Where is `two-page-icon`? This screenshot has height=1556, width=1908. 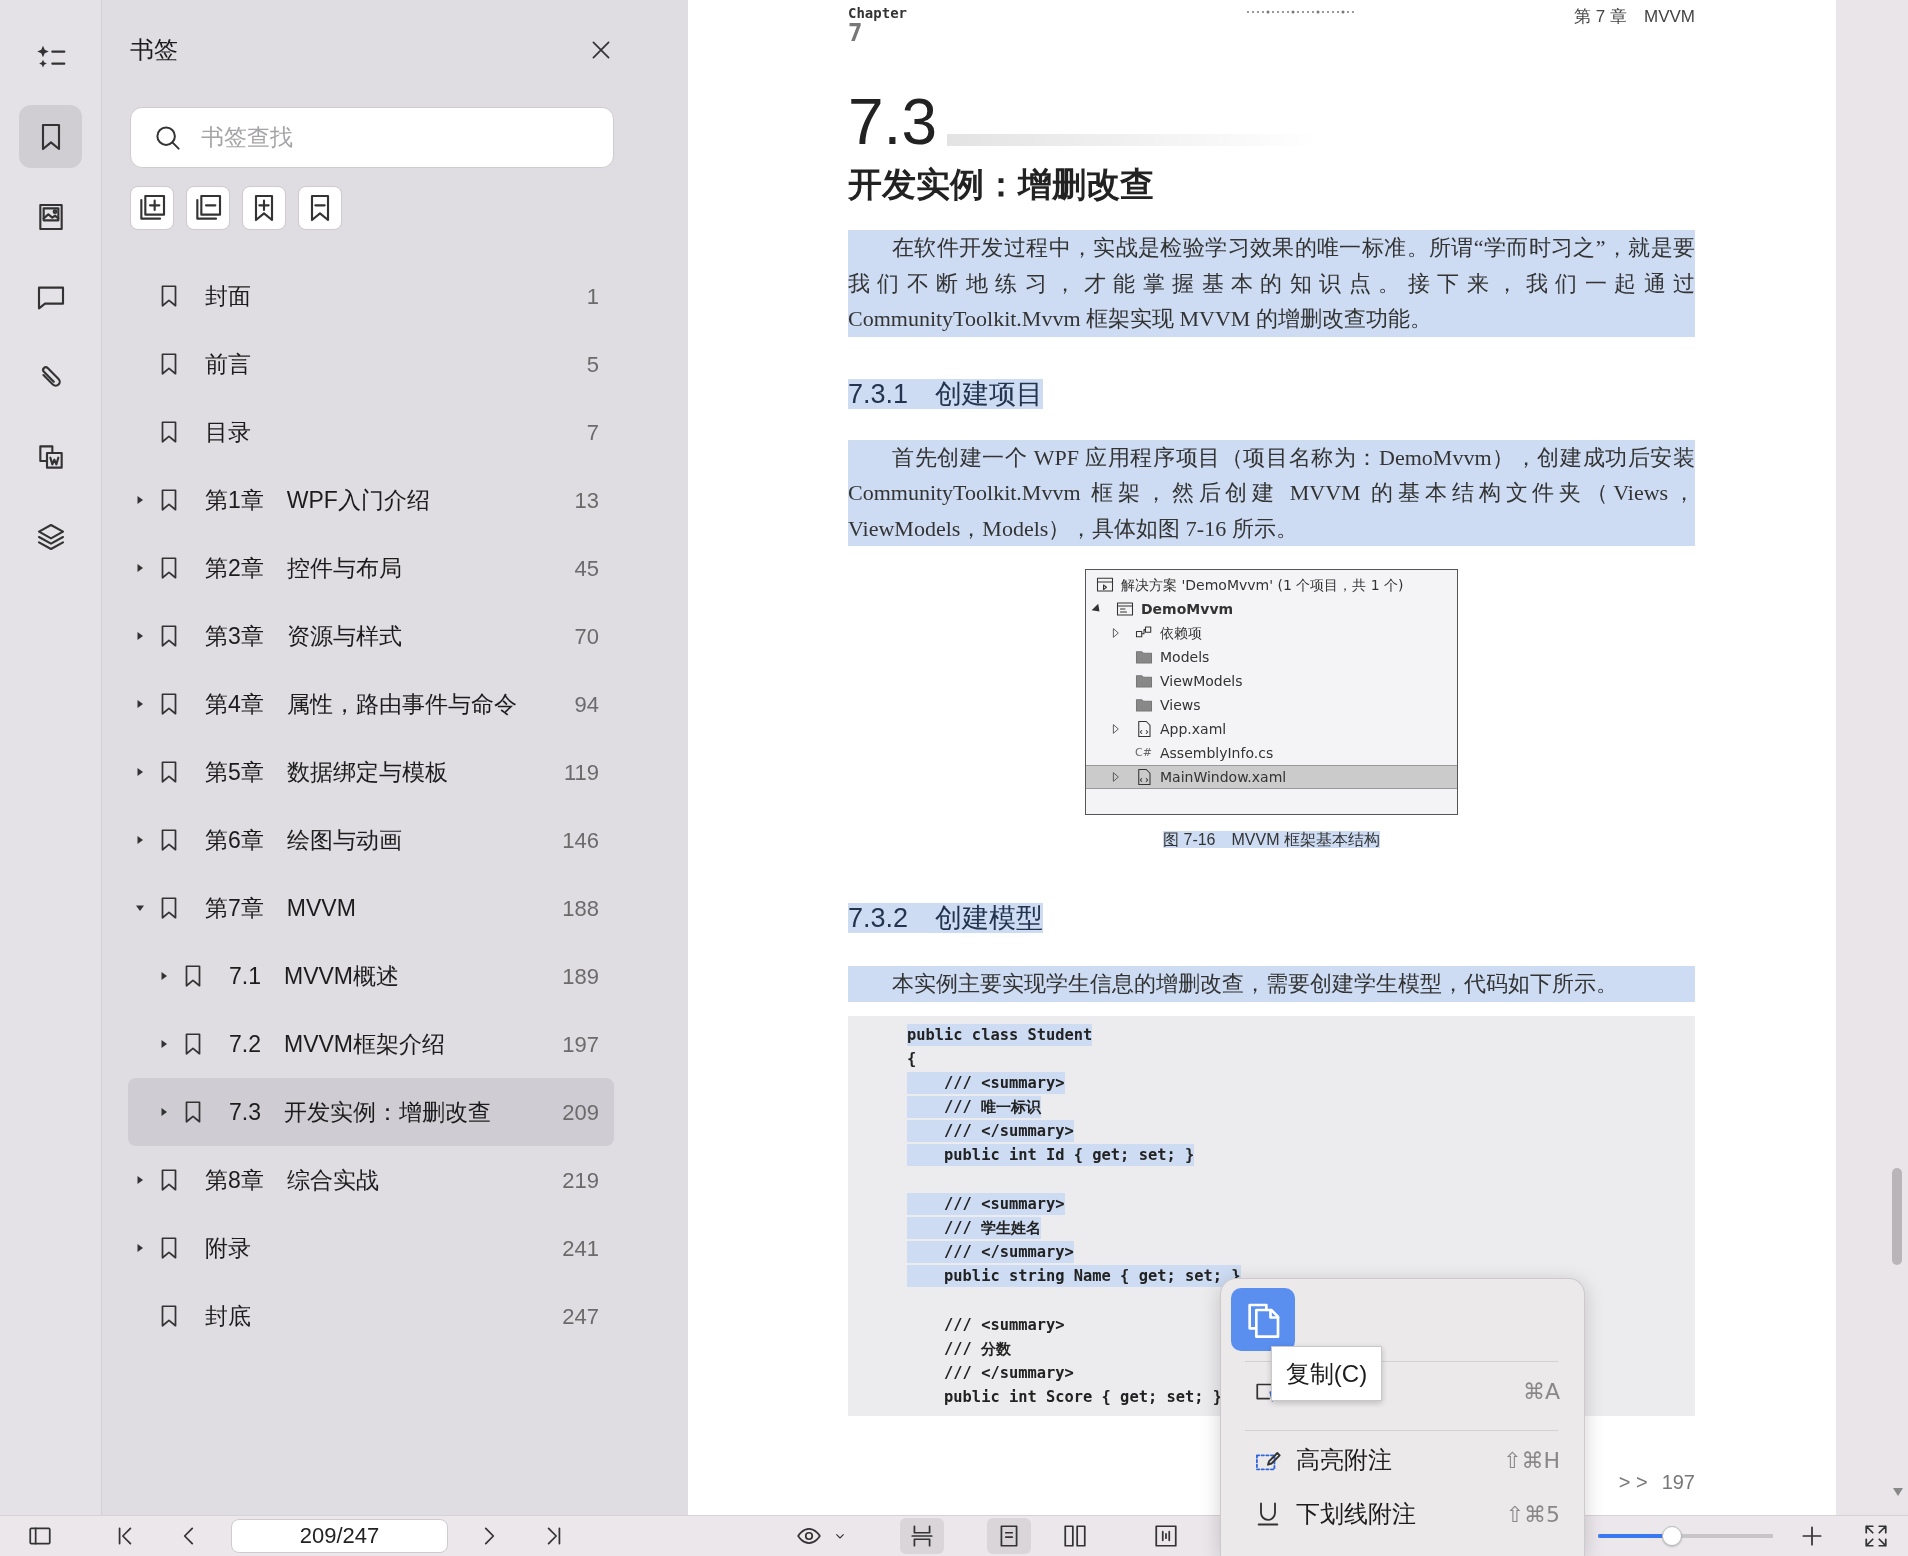 two-page-icon is located at coordinates (1075, 1536).